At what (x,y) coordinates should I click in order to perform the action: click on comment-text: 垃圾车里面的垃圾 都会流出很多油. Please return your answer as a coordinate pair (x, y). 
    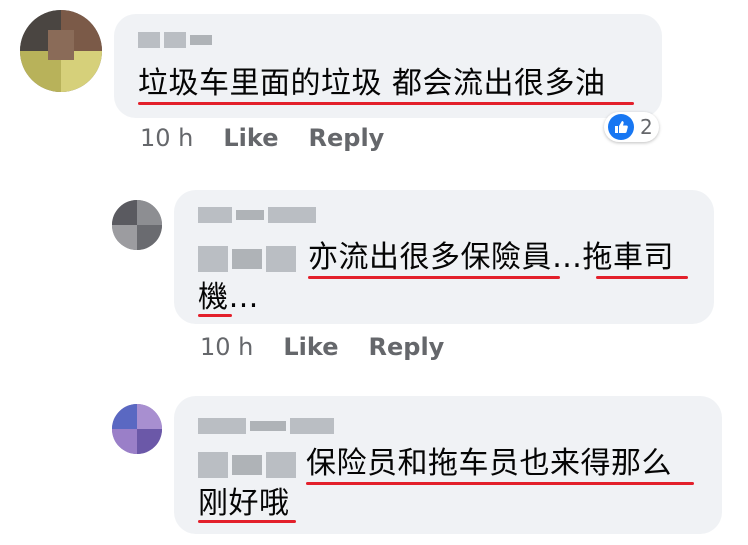
    Looking at the image, I should click on (372, 83).